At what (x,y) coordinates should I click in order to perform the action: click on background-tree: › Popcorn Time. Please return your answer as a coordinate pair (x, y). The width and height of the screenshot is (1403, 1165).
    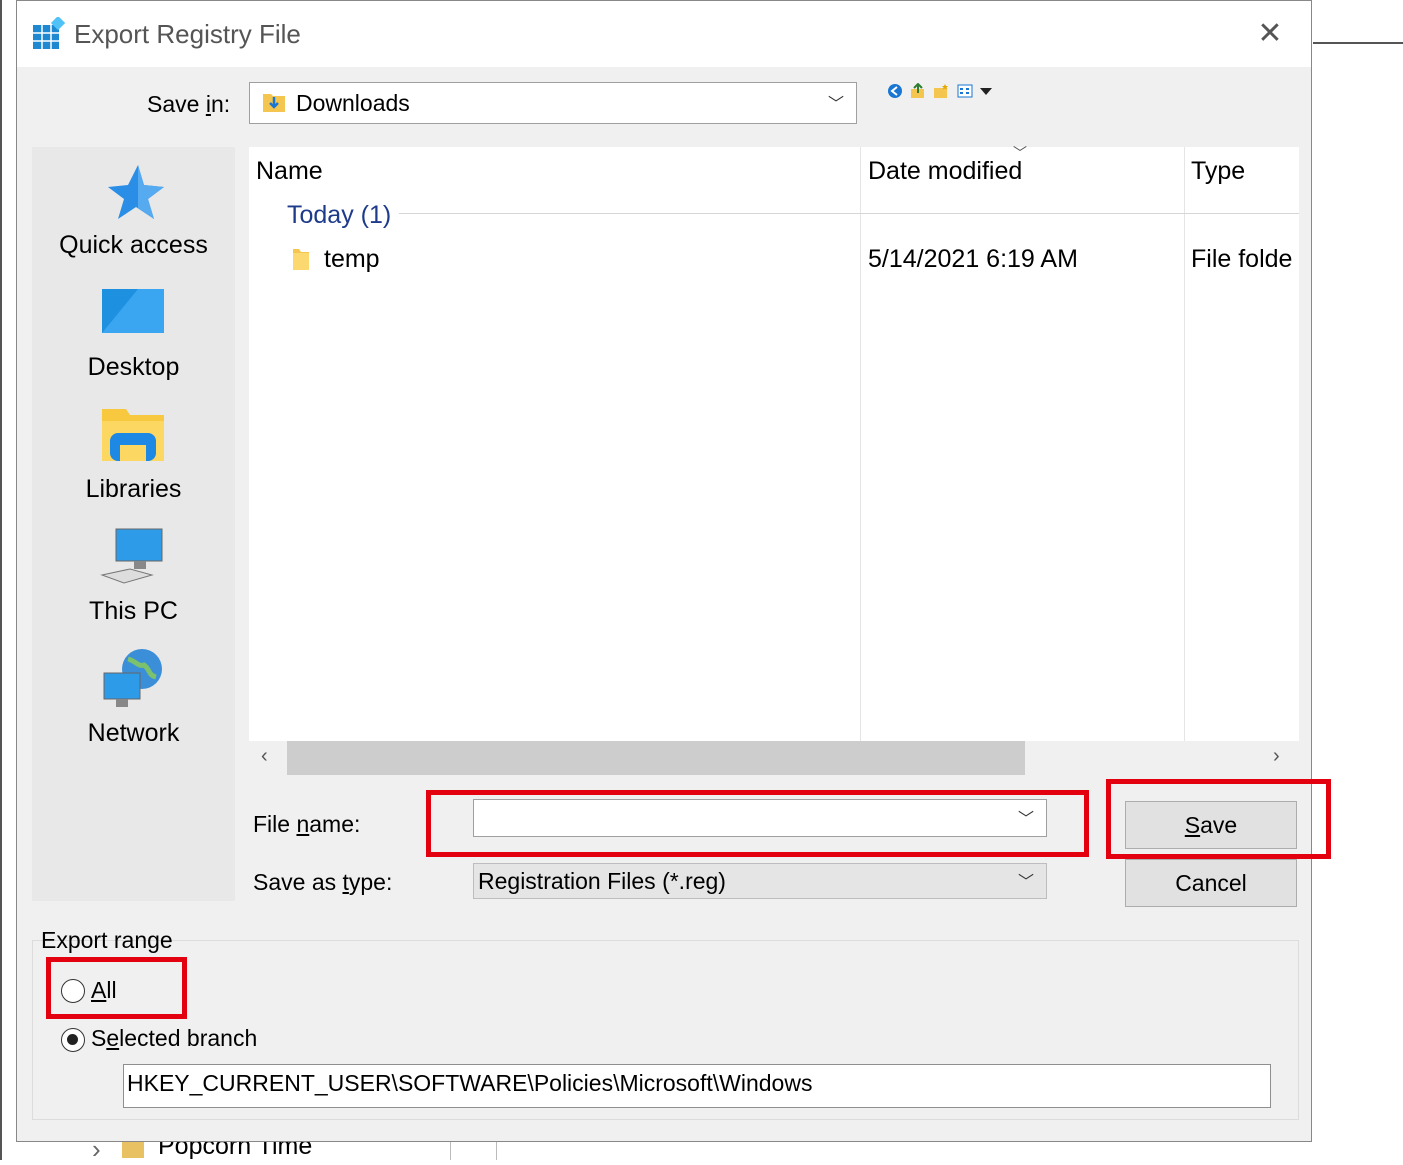
    Looking at the image, I should click on (701, 1148).